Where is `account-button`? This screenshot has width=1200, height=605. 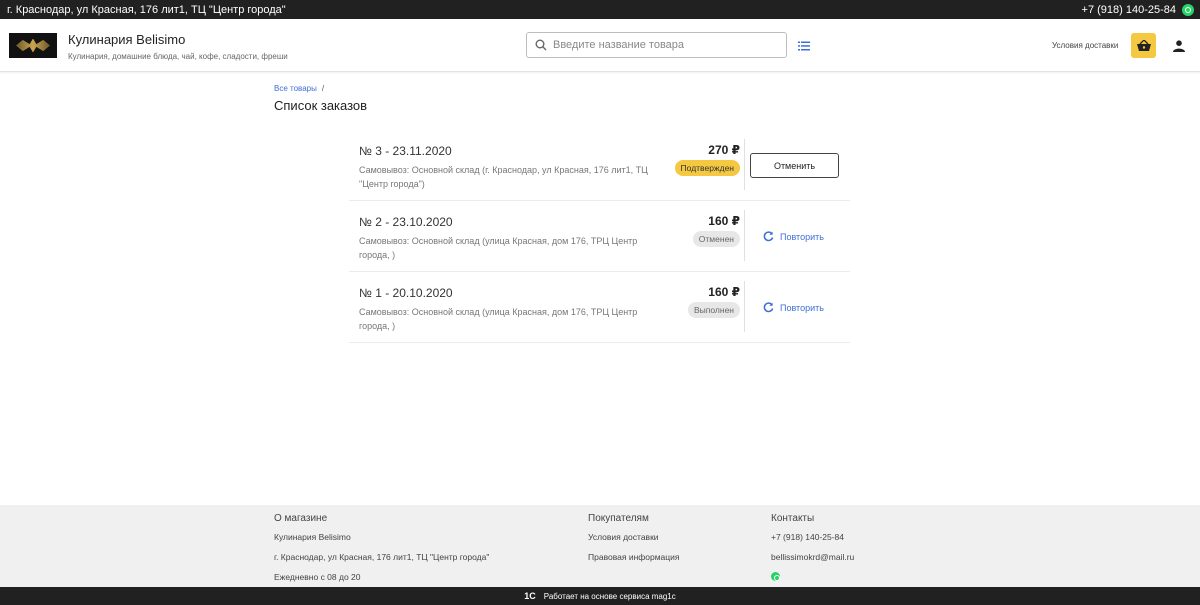
account-button is located at coordinates (1178, 45).